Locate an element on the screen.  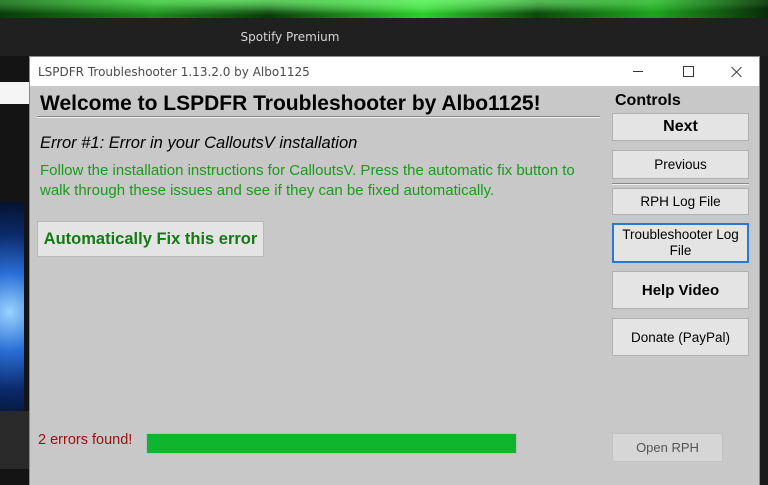
minimize-icon is located at coordinates (638, 71).